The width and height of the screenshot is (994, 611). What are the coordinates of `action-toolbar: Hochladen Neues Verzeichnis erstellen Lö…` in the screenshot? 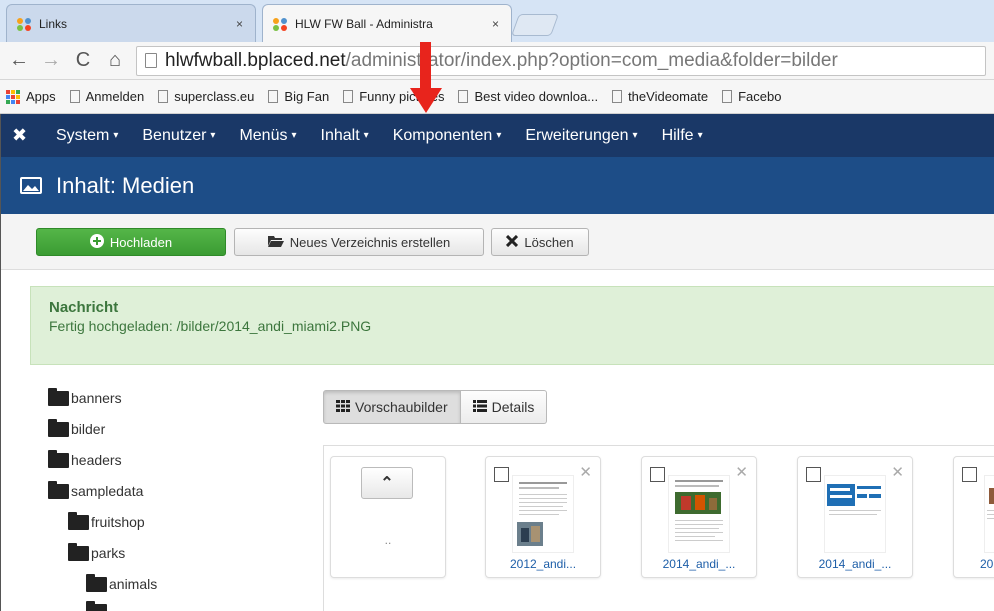 It's located at (497, 242).